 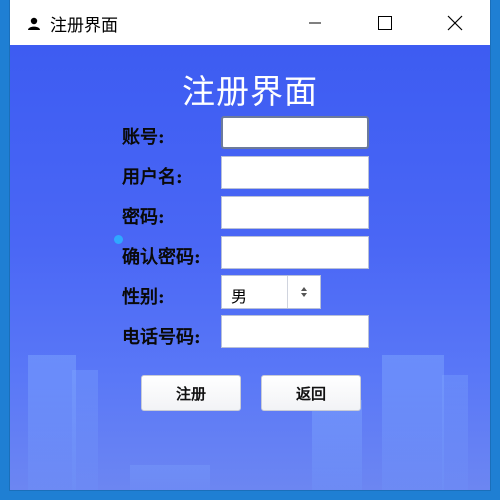 I want to click on minimize-icon, so click(x=315, y=22).